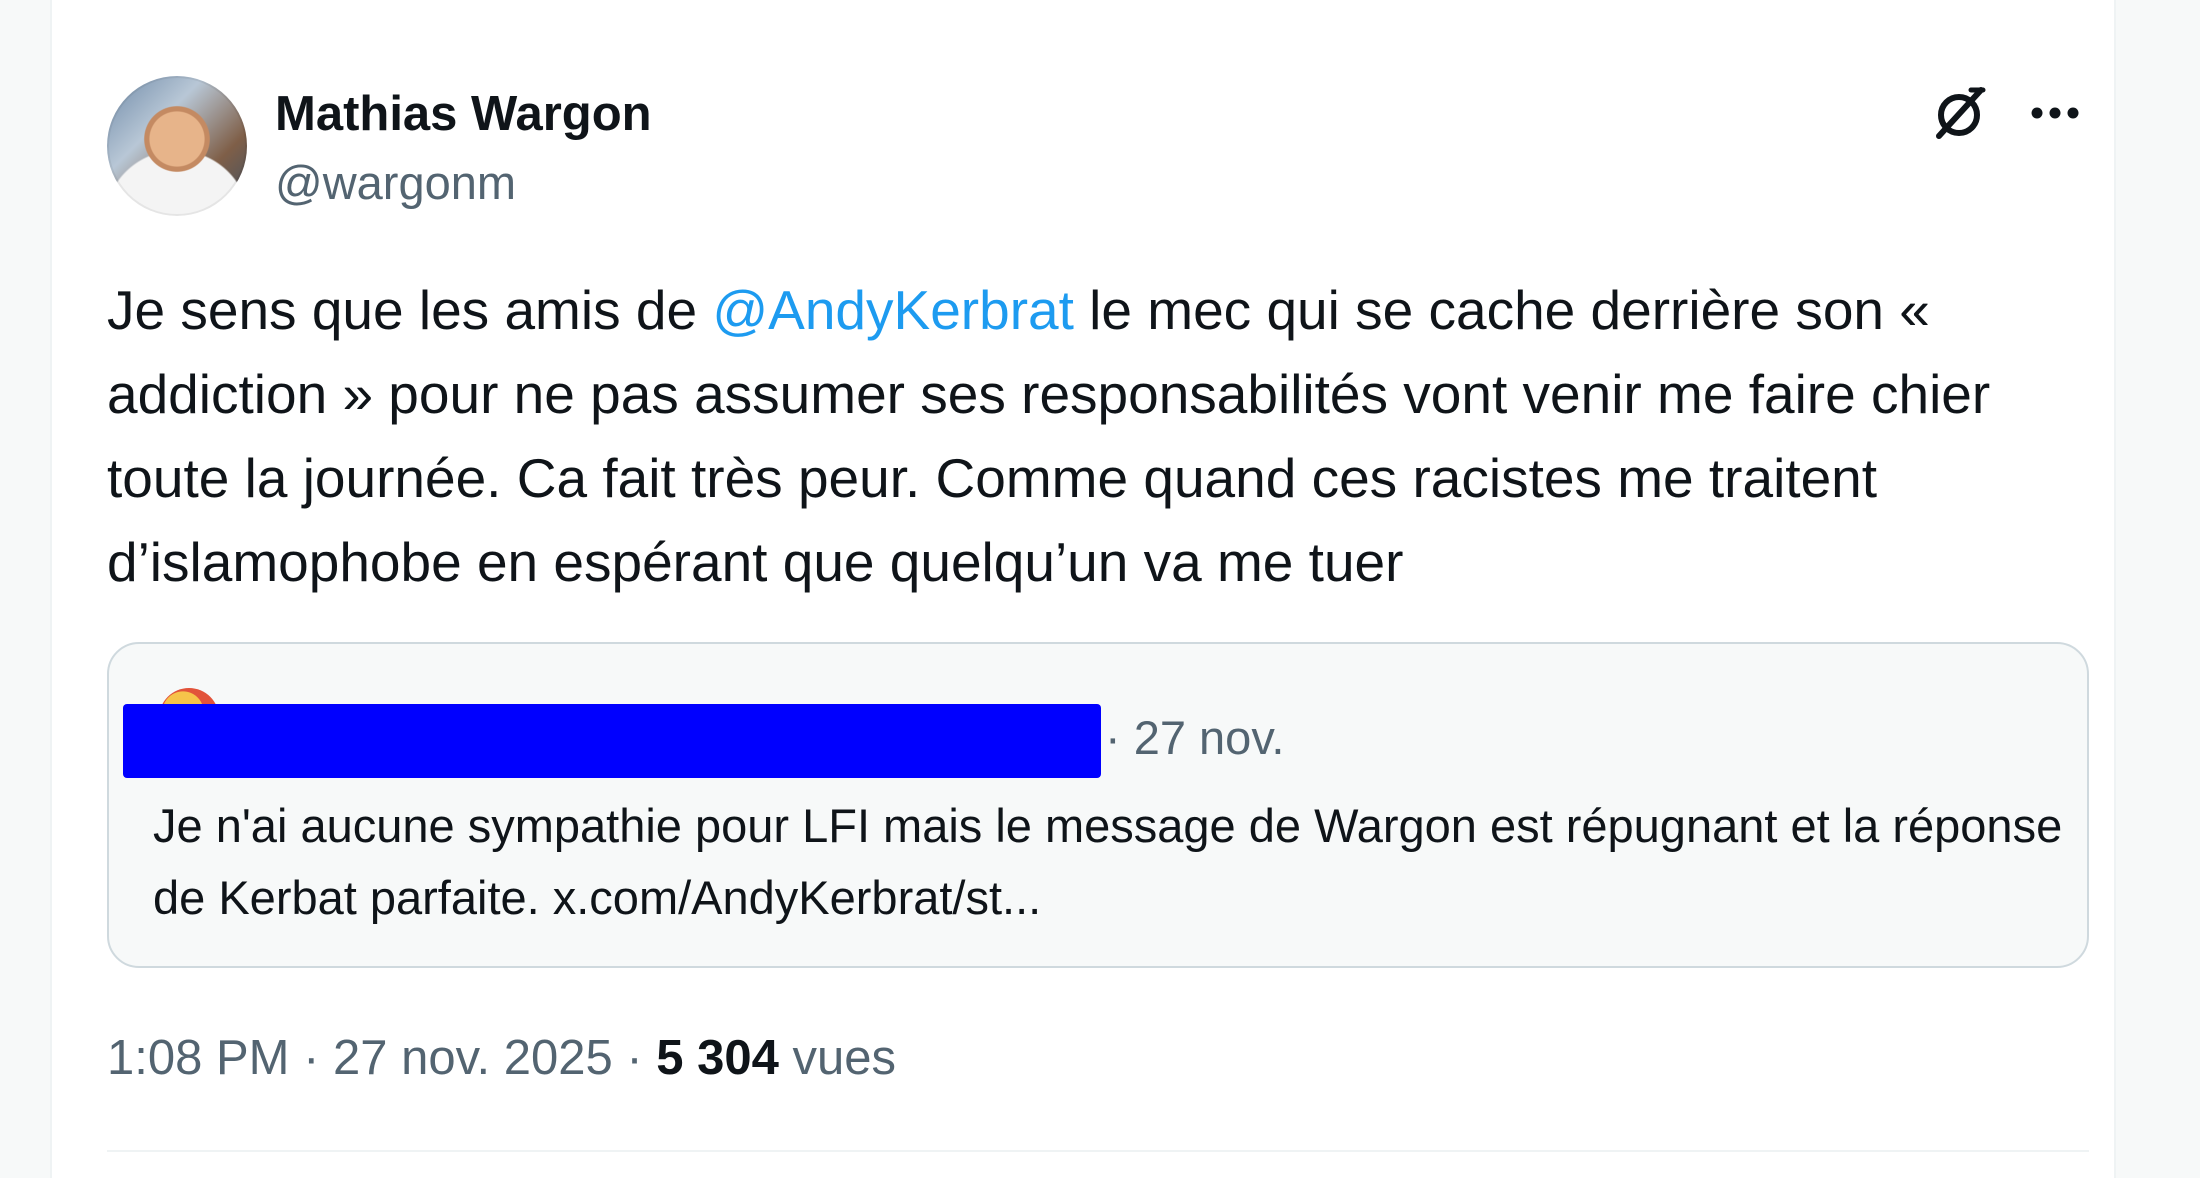 This screenshot has height=1178, width=2200. Describe the element at coordinates (177, 146) in the screenshot. I see `avatar` at that location.